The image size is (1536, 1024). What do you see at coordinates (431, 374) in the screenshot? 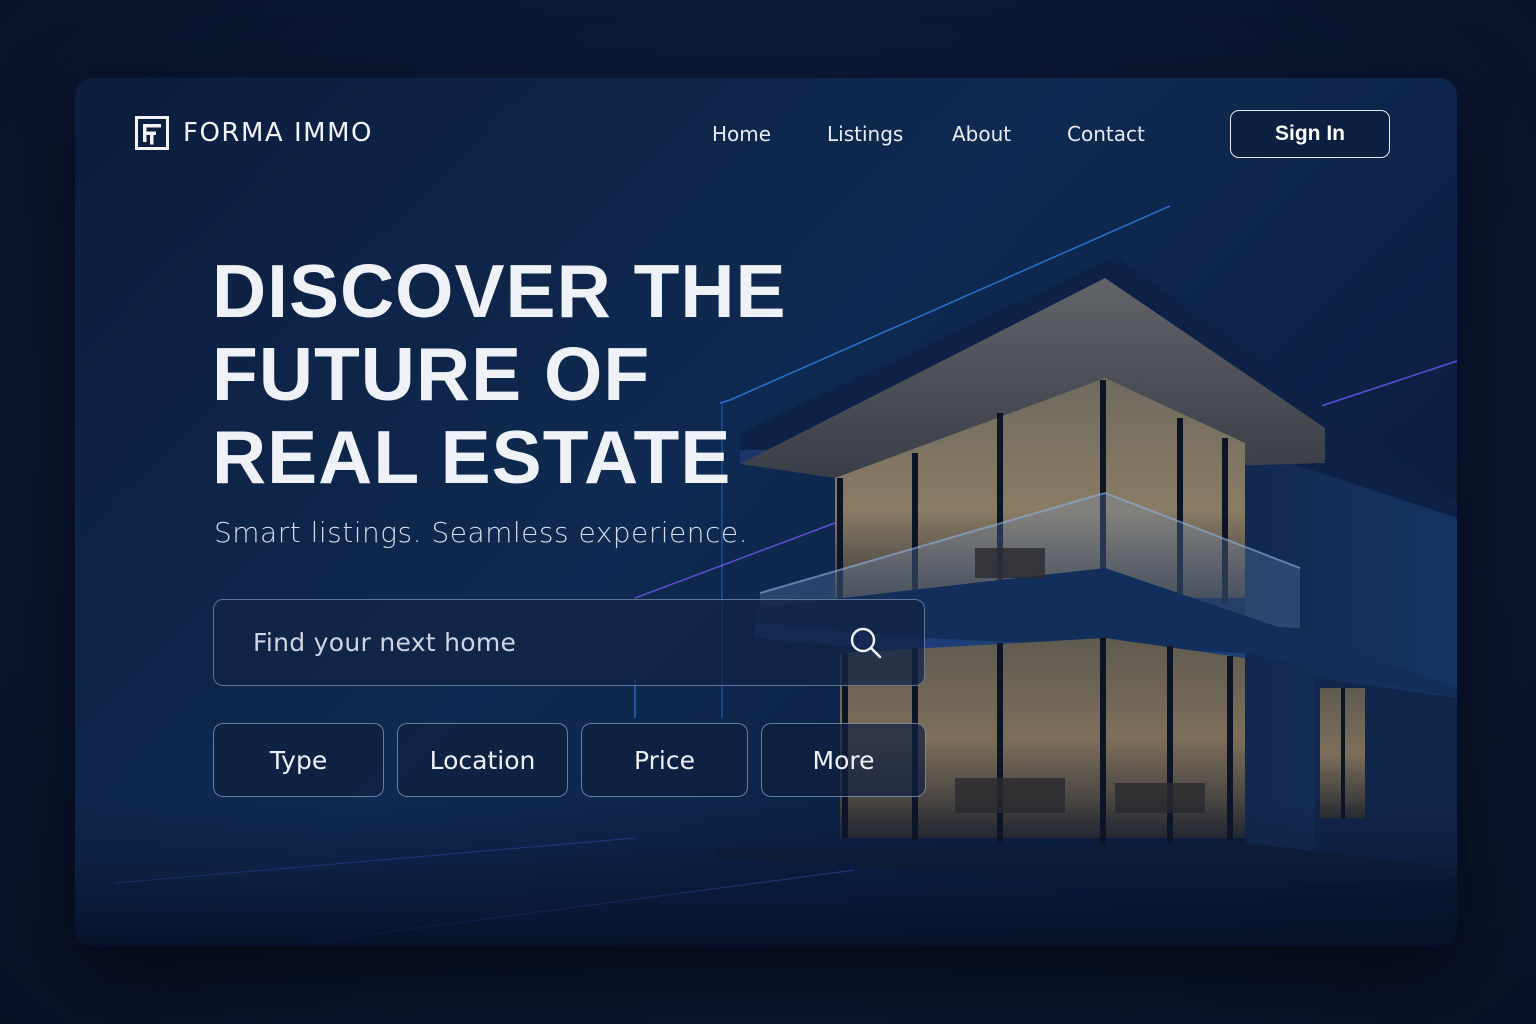
I see `headline-line-2: FUTURE OF` at bounding box center [431, 374].